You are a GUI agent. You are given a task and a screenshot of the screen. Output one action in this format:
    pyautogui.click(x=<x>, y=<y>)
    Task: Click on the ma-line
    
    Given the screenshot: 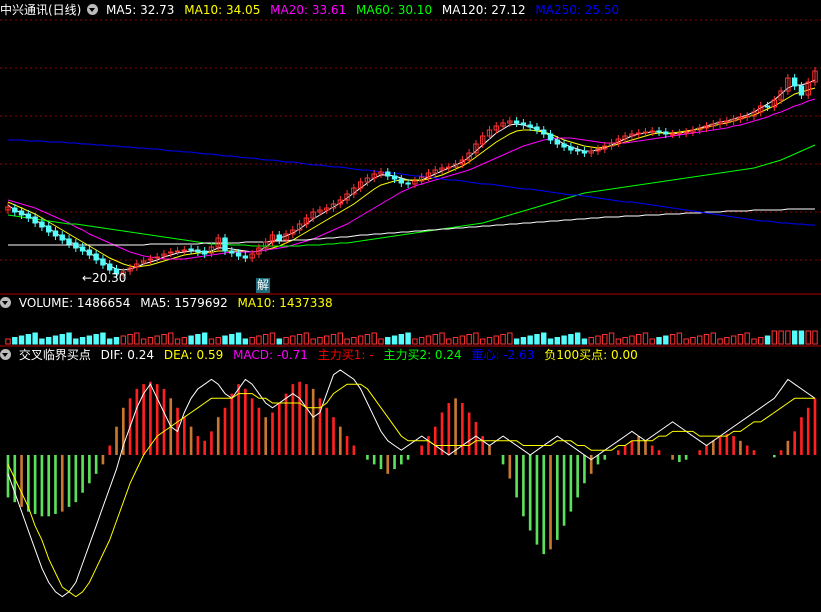 What is the action you would take?
    pyautogui.click(x=411, y=227)
    